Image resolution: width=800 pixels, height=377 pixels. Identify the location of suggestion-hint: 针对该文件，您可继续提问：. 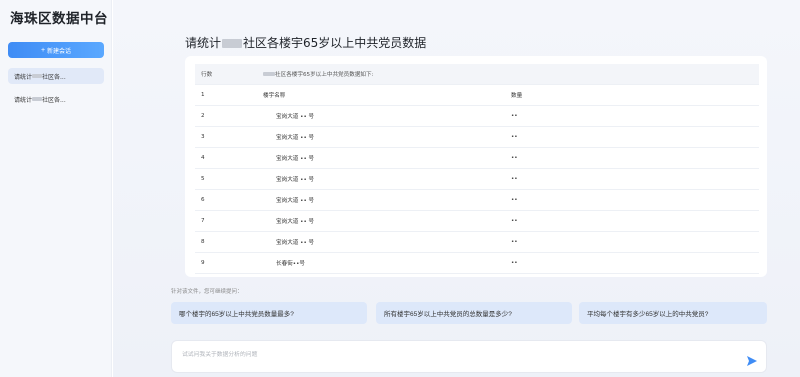
(207, 292).